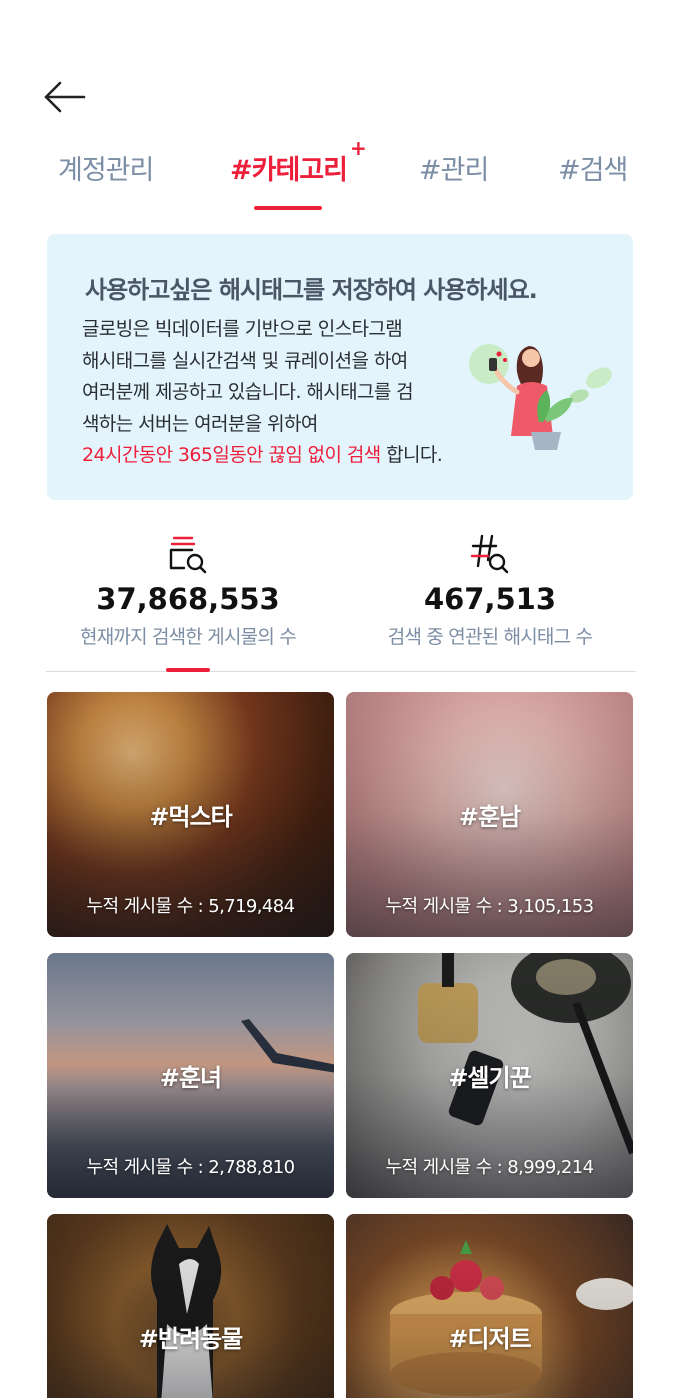 The width and height of the screenshot is (680, 1398). What do you see at coordinates (231, 455) in the screenshot?
I see `info-highlight: 24시간동안 365일동안 끊임 없이 검색` at bounding box center [231, 455].